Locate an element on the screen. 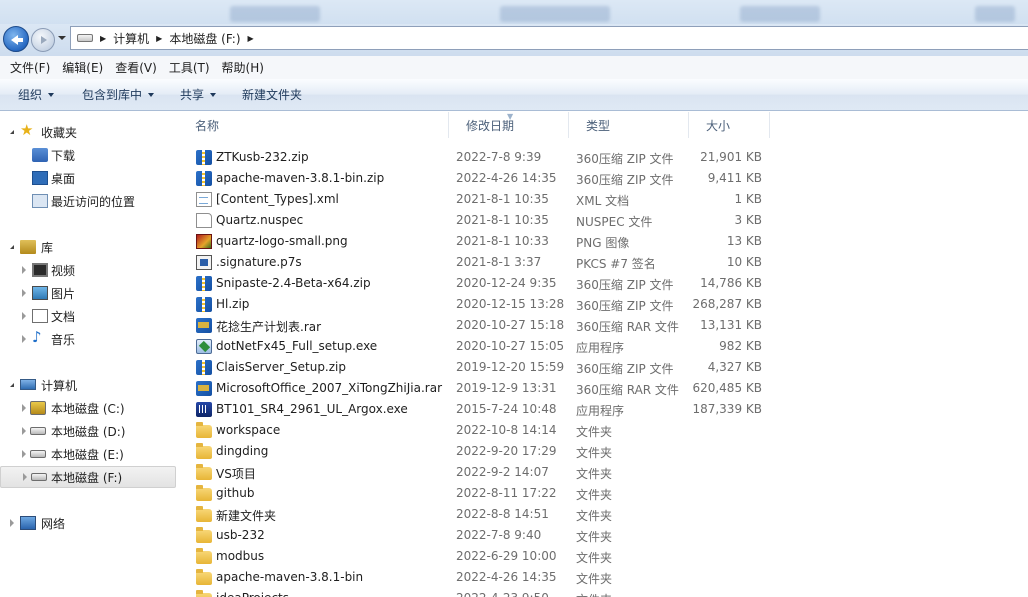 This screenshot has width=1028, height=597. file-row: ideaProjects 2022-4-23 9:50 文件夹 is located at coordinates (603, 592).